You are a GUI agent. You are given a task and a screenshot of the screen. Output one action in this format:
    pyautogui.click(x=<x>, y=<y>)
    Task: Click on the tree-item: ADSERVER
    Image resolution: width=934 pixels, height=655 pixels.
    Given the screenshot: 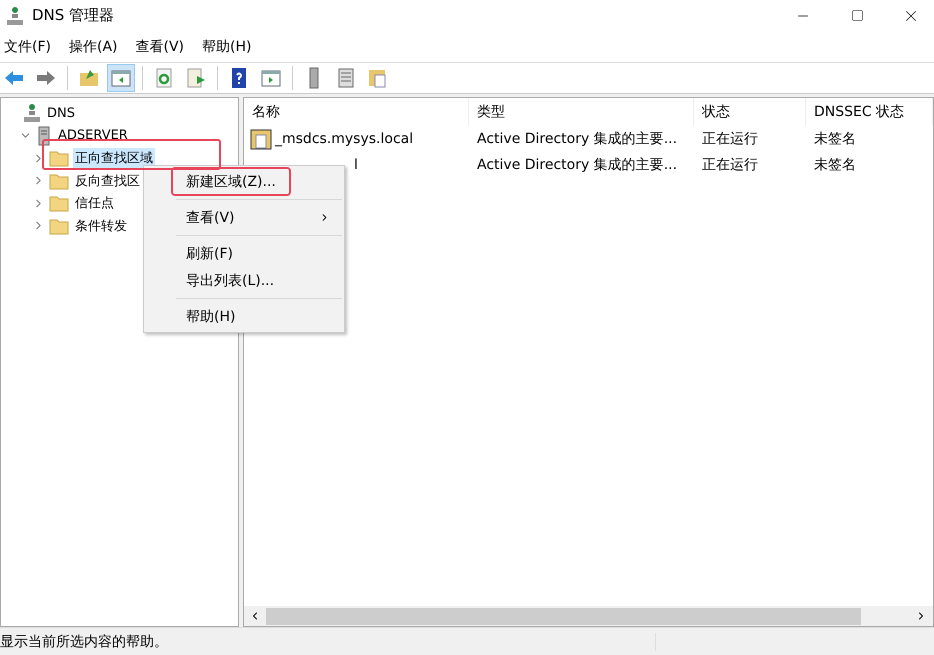 What is the action you would take?
    pyautogui.click(x=93, y=135)
    